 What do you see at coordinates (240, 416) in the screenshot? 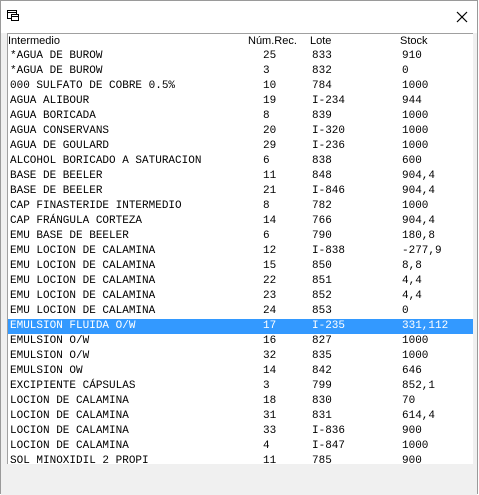
I see `list-item: LOCION DE CALAMINA 31 831 614,4` at bounding box center [240, 416].